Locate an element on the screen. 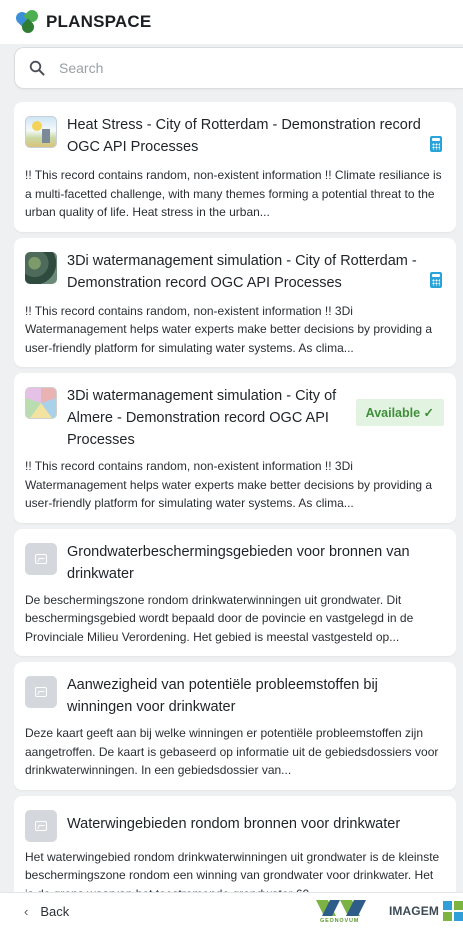 Image resolution: width=463 pixels, height=930 pixels. back-button: ‹ Back is located at coordinates (46, 911).